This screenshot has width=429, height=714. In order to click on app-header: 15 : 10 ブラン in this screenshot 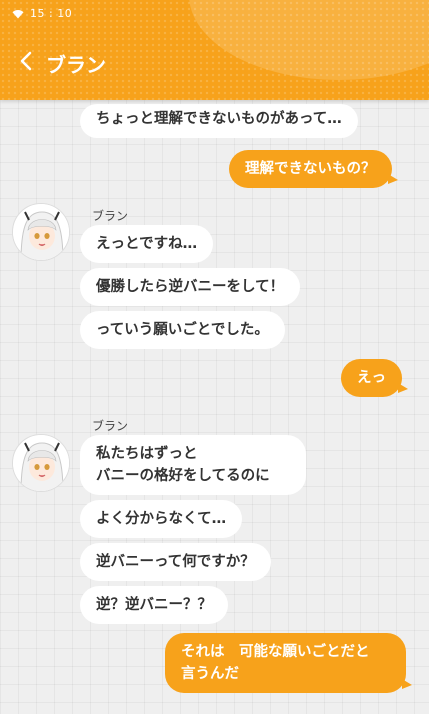, I will do `click(214, 50)`.